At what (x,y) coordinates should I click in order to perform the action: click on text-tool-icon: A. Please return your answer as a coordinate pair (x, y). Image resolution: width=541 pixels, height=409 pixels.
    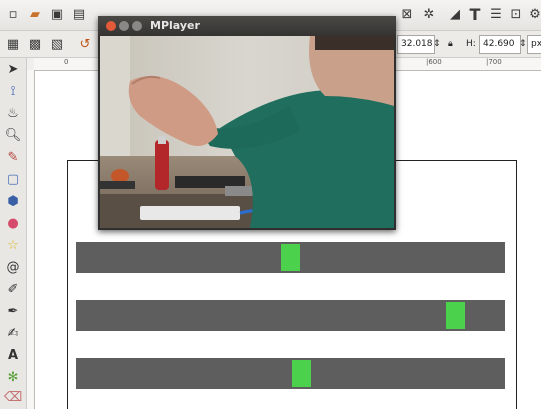
    Looking at the image, I should click on (13, 355).